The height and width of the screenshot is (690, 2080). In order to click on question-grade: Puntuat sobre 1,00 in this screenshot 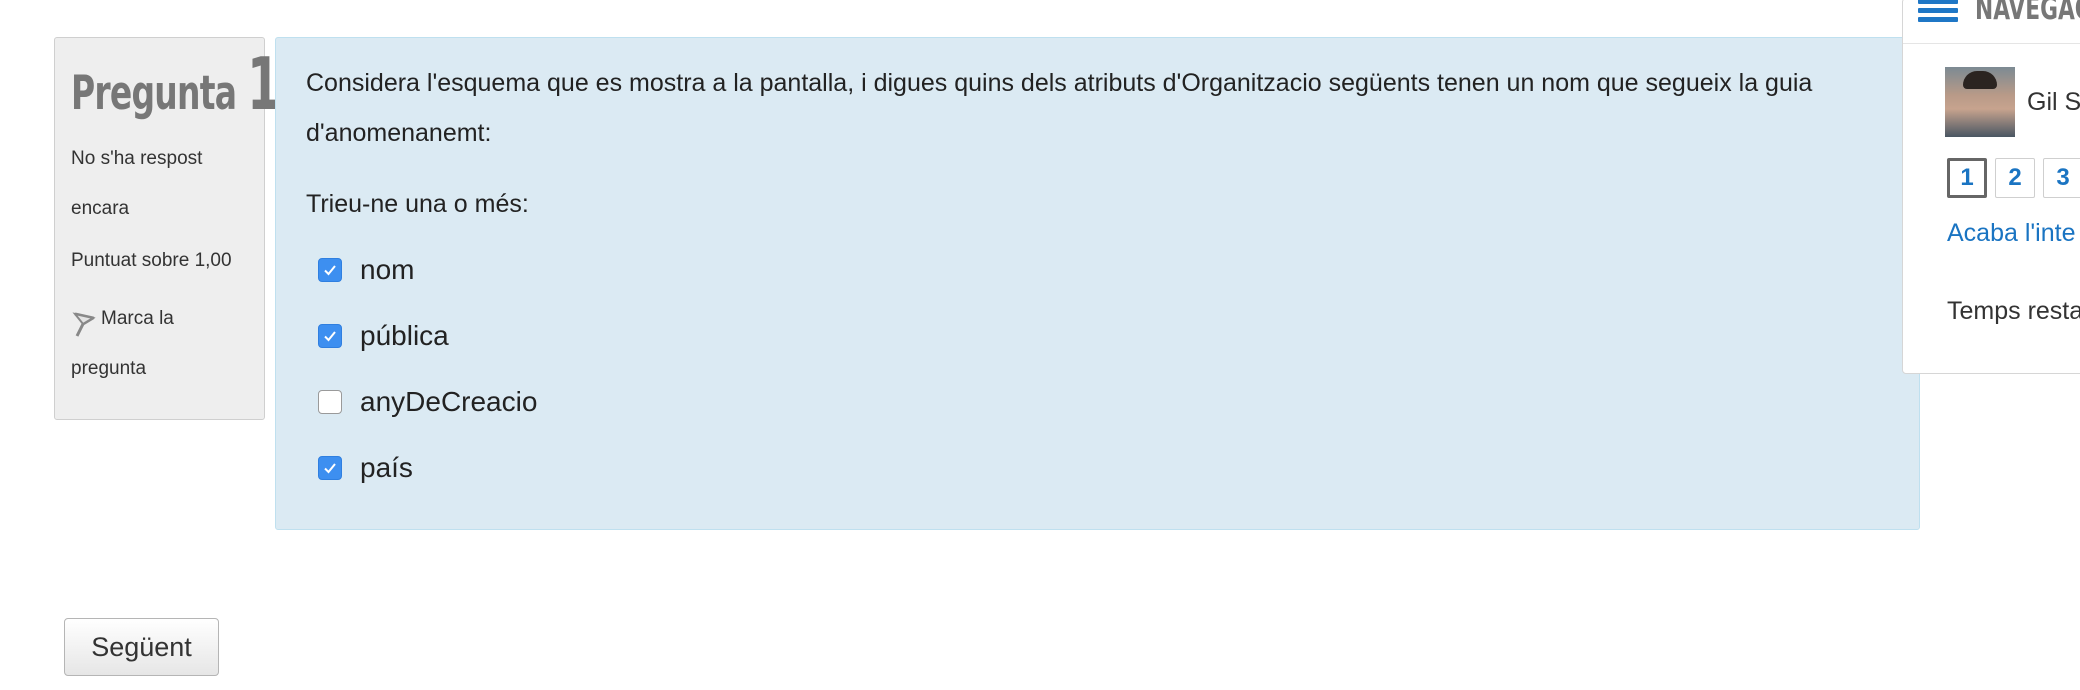, I will do `click(151, 260)`.